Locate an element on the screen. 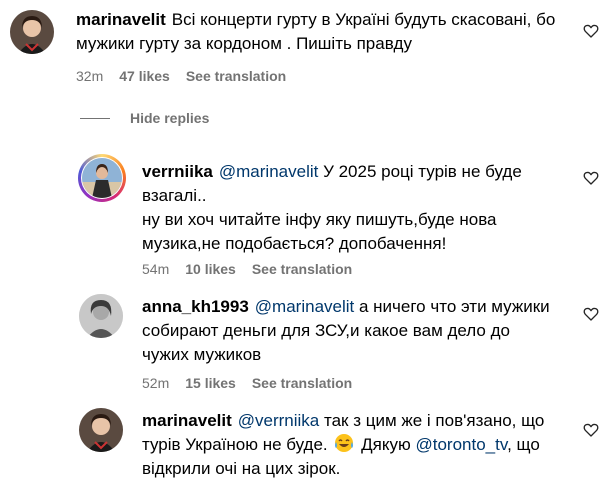  tears-of-joy-emoji-icon is located at coordinates (344, 443).